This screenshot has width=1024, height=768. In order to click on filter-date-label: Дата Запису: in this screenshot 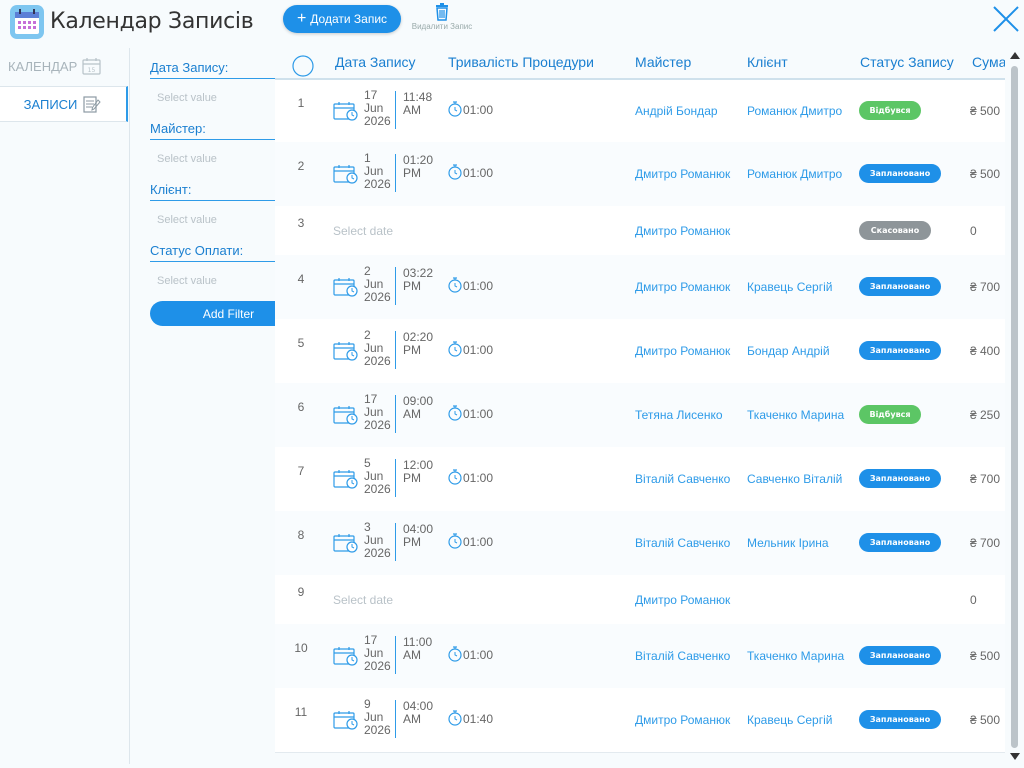, I will do `click(212, 67)`.